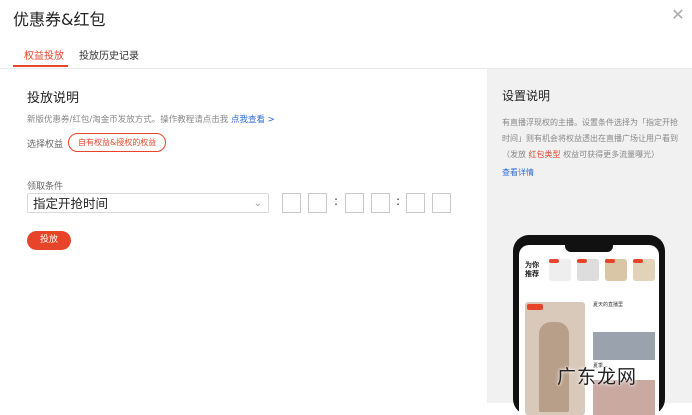 The width and height of the screenshot is (692, 415). I want to click on tutorial-link: 点我查看 >, so click(253, 120).